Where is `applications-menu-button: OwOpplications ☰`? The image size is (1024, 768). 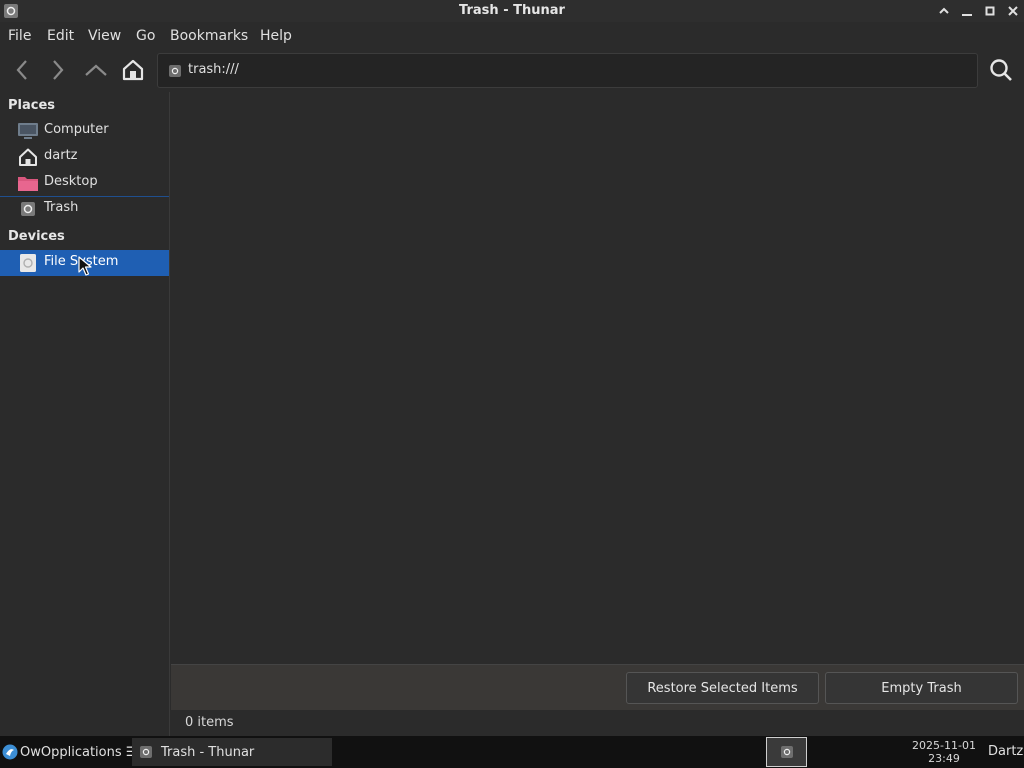 applications-menu-button: OwOpplications ☰ is located at coordinates (68, 752).